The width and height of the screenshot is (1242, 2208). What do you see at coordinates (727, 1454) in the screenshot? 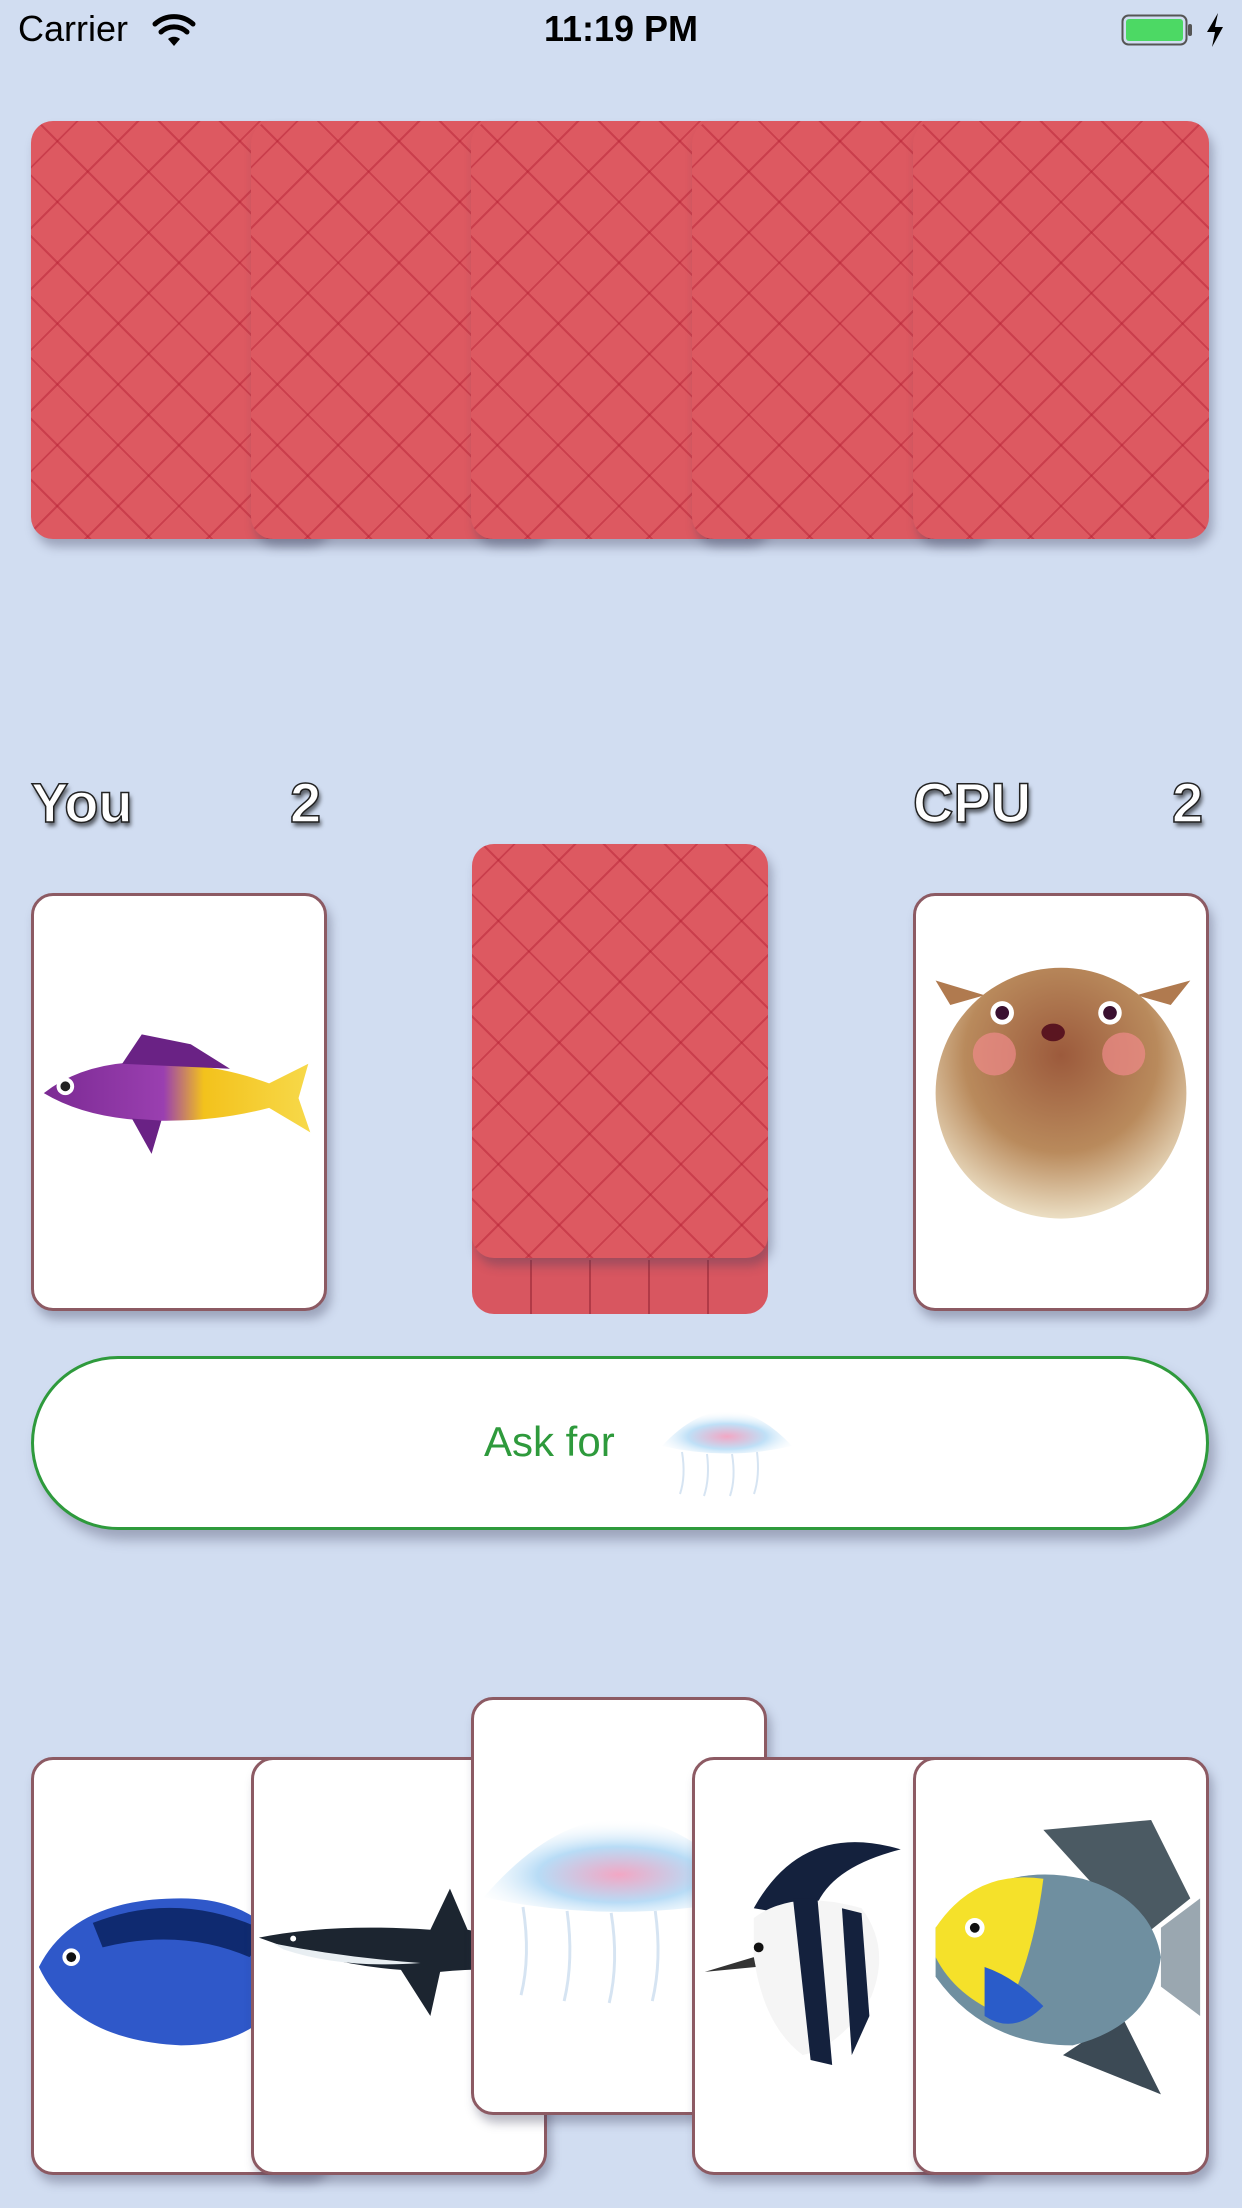
I see `jellyfish-icon` at bounding box center [727, 1454].